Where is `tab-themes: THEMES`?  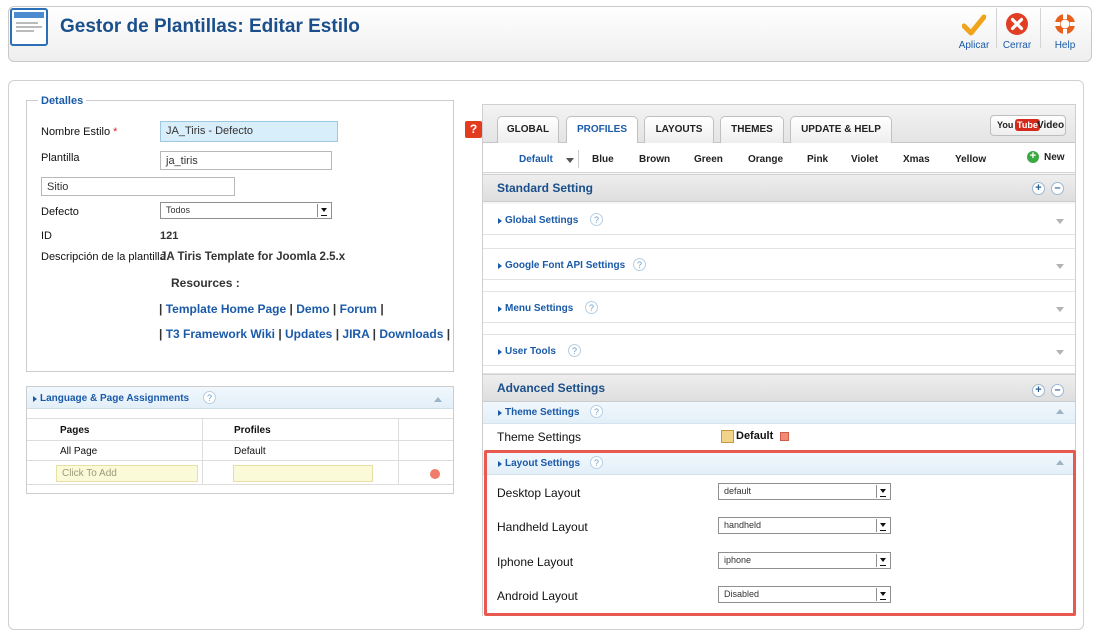
tab-themes: THEMES is located at coordinates (752, 129).